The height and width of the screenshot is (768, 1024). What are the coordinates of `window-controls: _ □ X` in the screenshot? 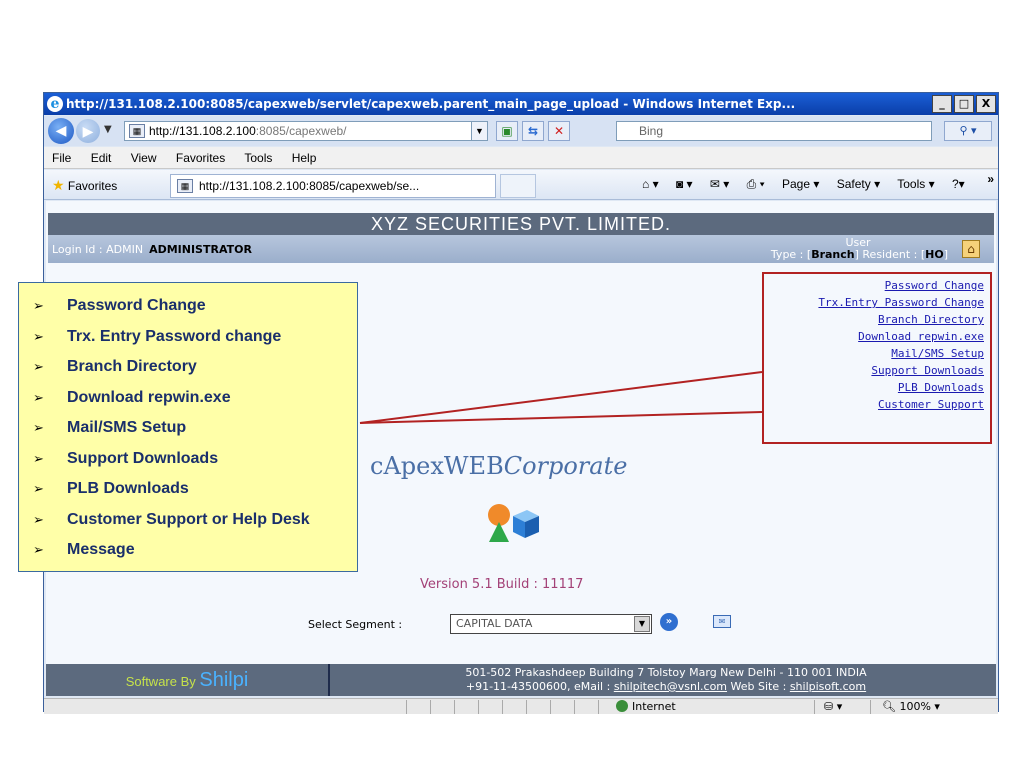 It's located at (964, 104).